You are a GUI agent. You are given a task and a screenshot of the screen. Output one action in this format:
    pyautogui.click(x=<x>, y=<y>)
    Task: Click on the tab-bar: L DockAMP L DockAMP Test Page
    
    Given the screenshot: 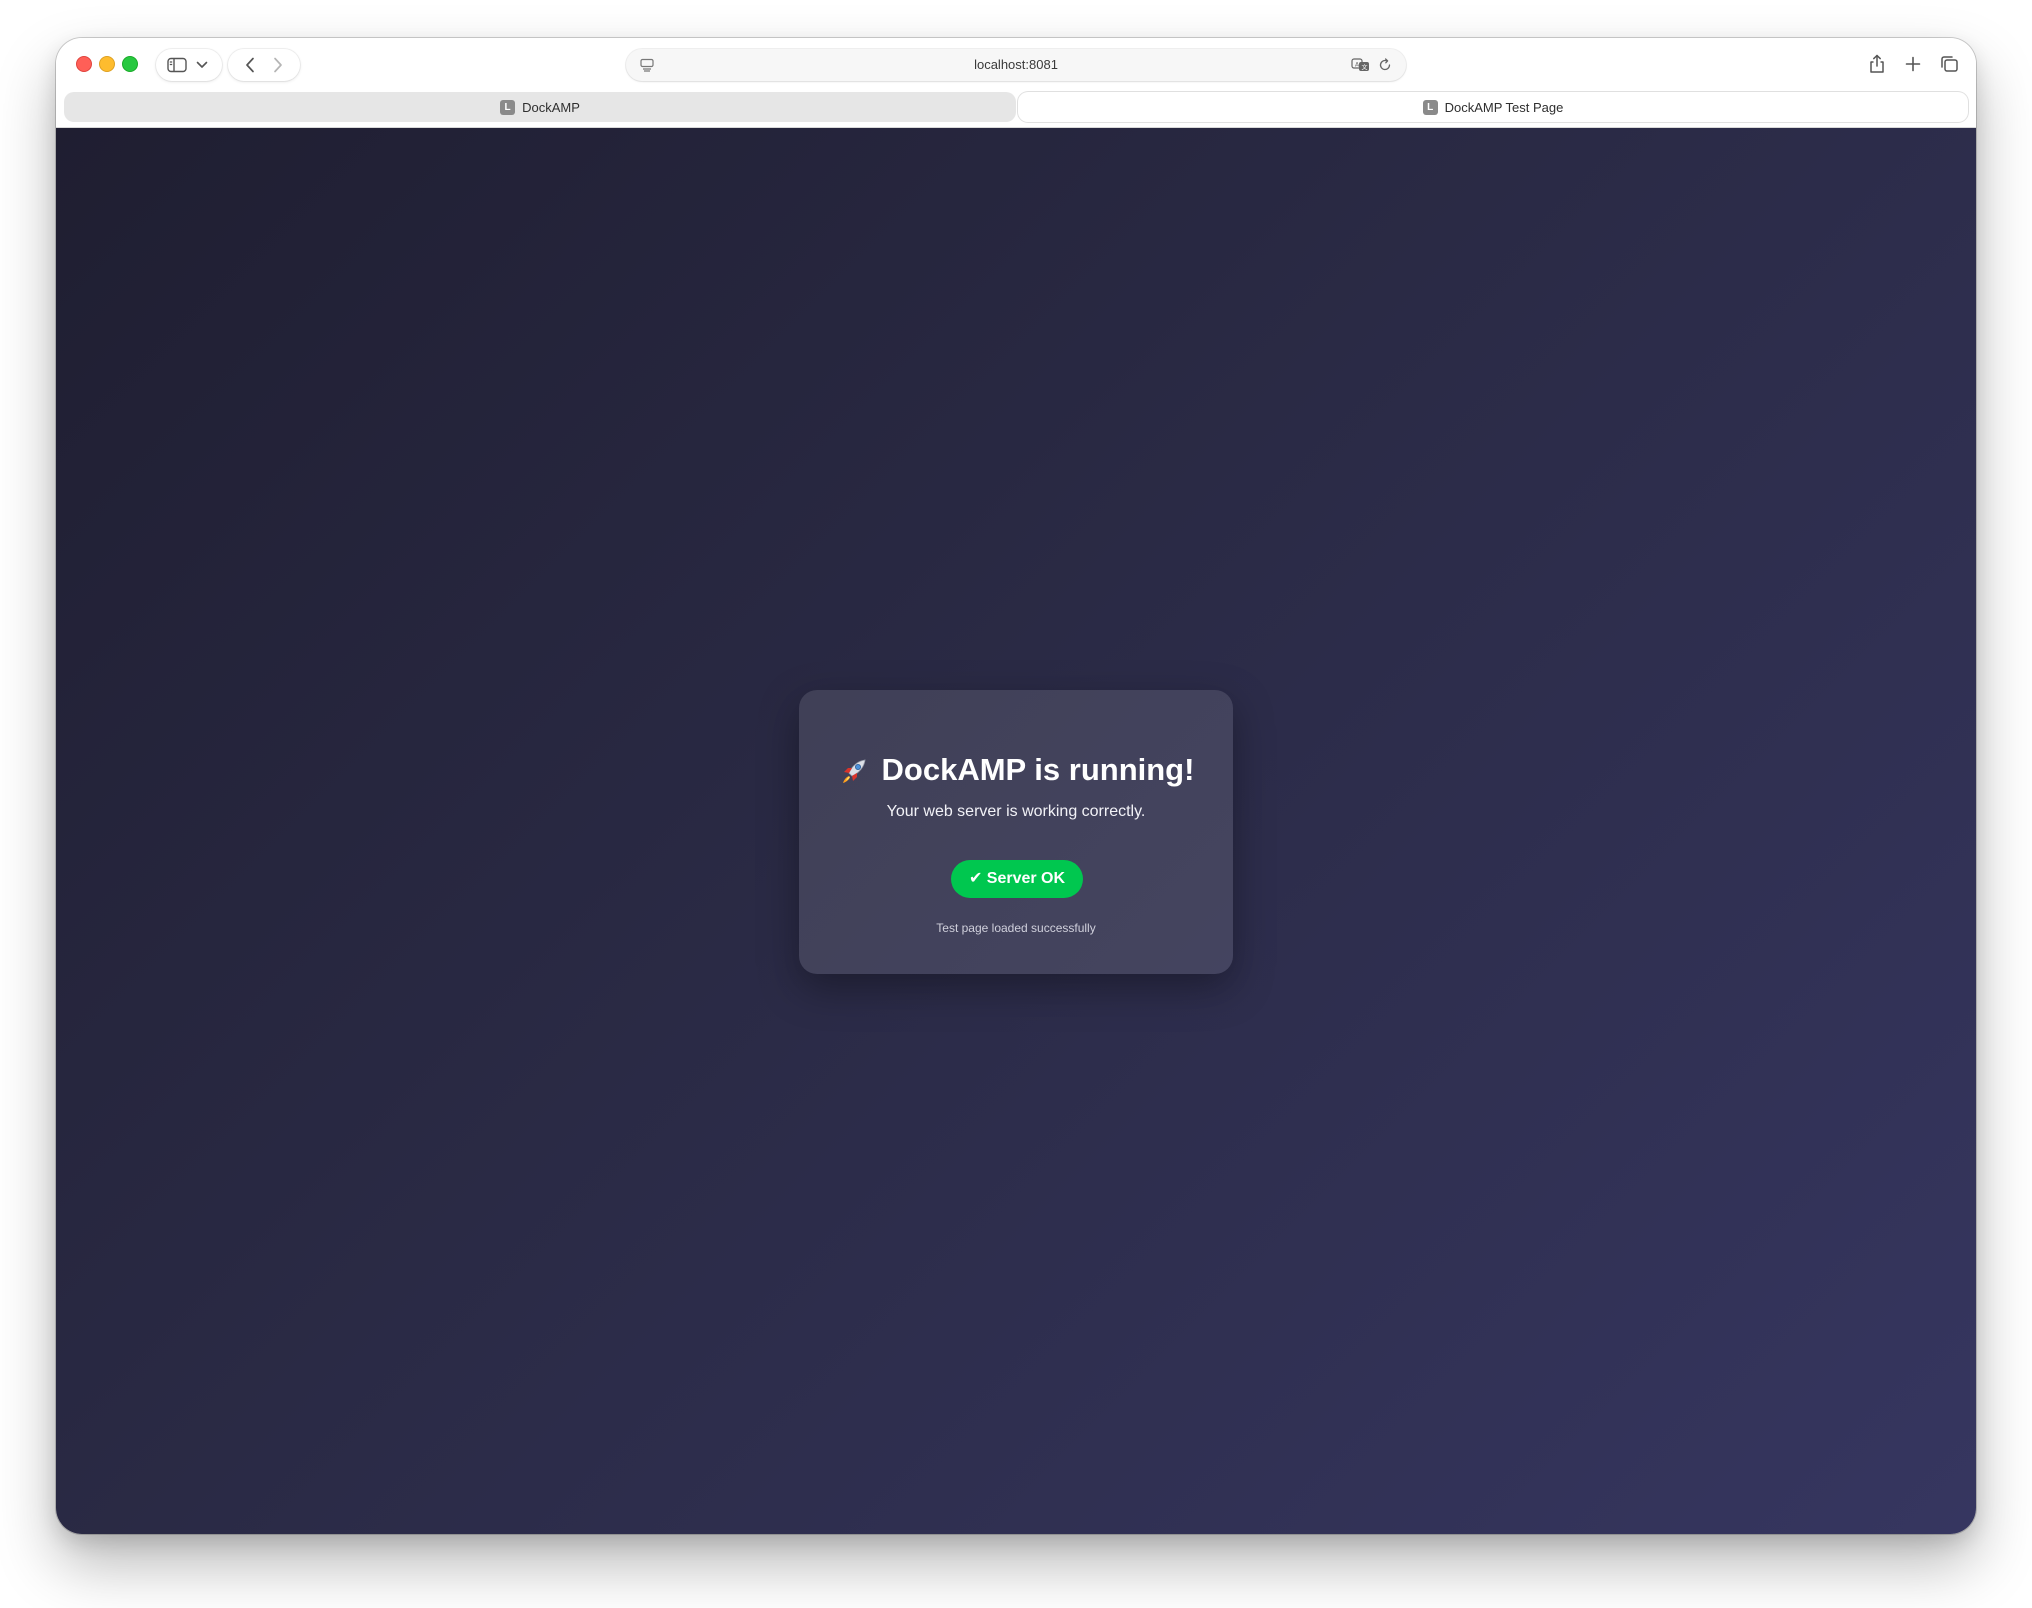 What is the action you would take?
    pyautogui.click(x=1016, y=109)
    